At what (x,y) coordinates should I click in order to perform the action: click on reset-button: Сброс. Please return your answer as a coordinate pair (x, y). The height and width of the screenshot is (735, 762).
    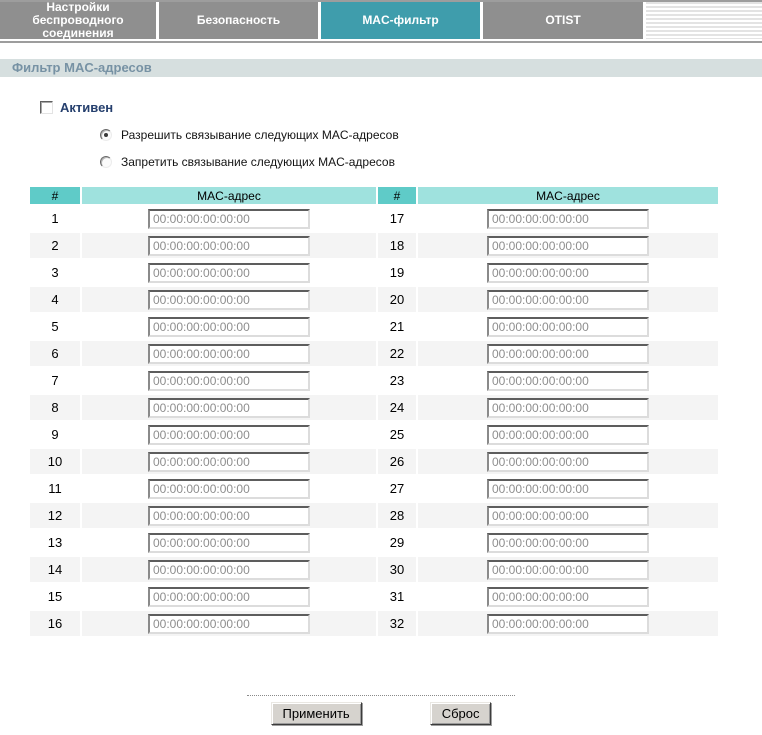
    Looking at the image, I should click on (460, 713).